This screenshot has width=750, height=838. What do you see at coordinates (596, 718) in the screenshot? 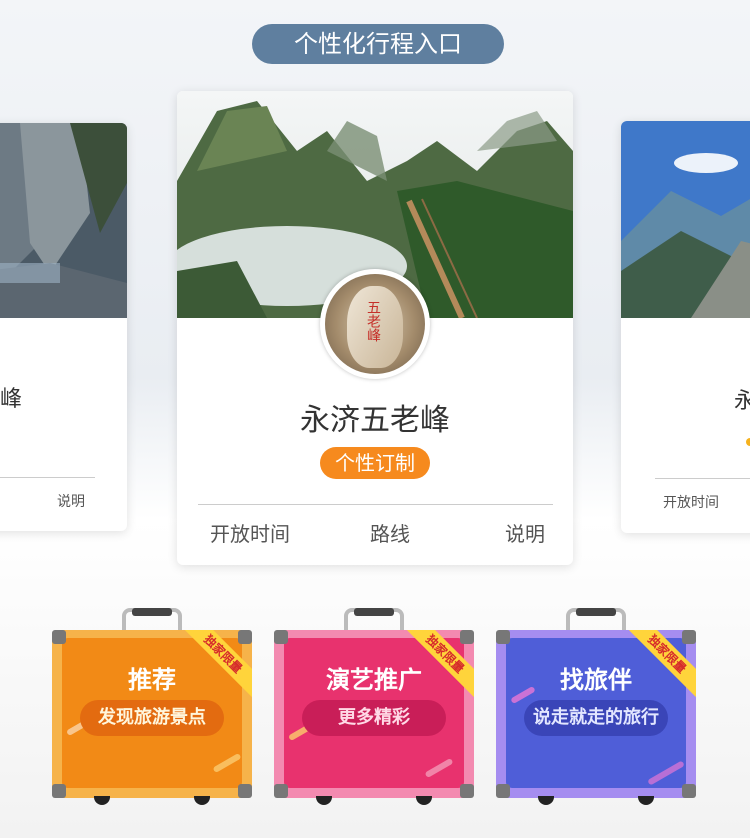
I see `case-subtitle-button: 说走就走的旅行` at bounding box center [596, 718].